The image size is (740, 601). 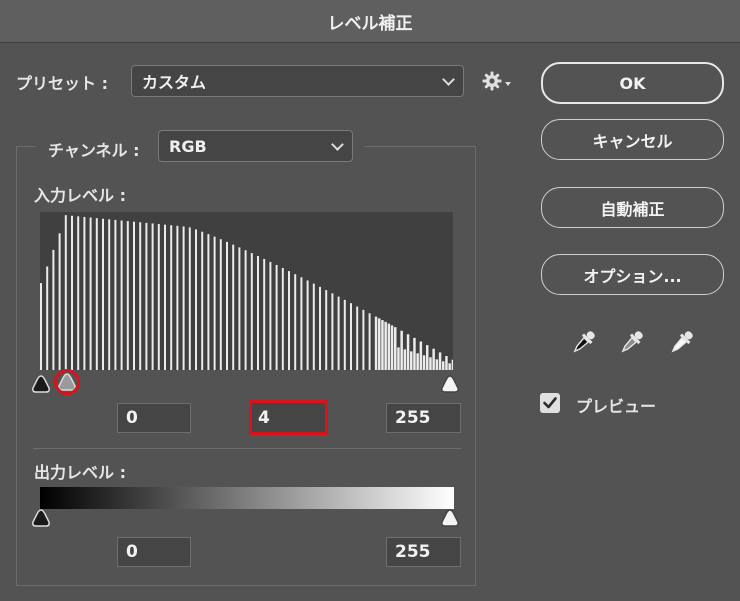 What do you see at coordinates (550, 403) in the screenshot?
I see `preview-checkbox` at bounding box center [550, 403].